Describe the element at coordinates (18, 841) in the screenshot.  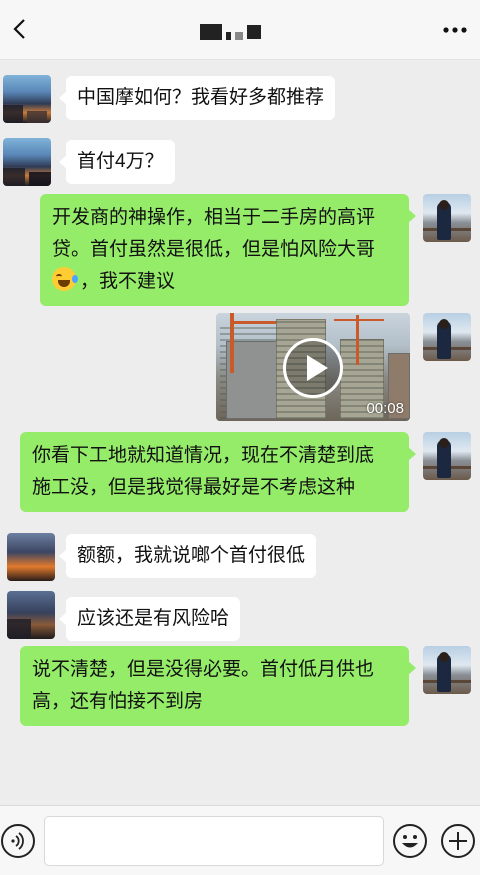
I see `voice-icon` at that location.